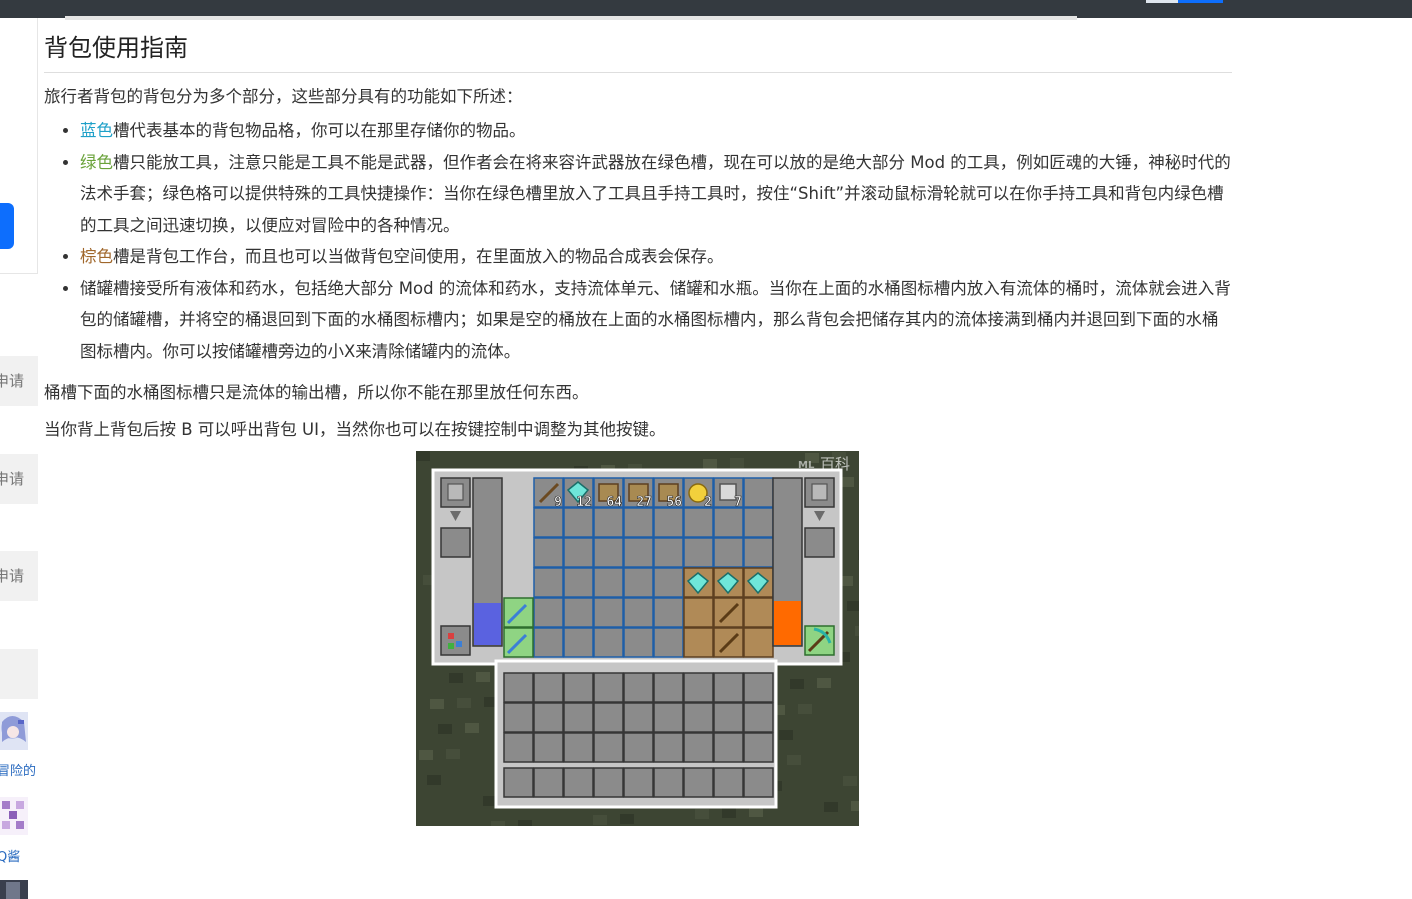  I want to click on paragraph-bucket-output: 桶槽下面的水桶图标槽只是流体的输出槽，所以你不能在那里放任何东西。, so click(316, 392).